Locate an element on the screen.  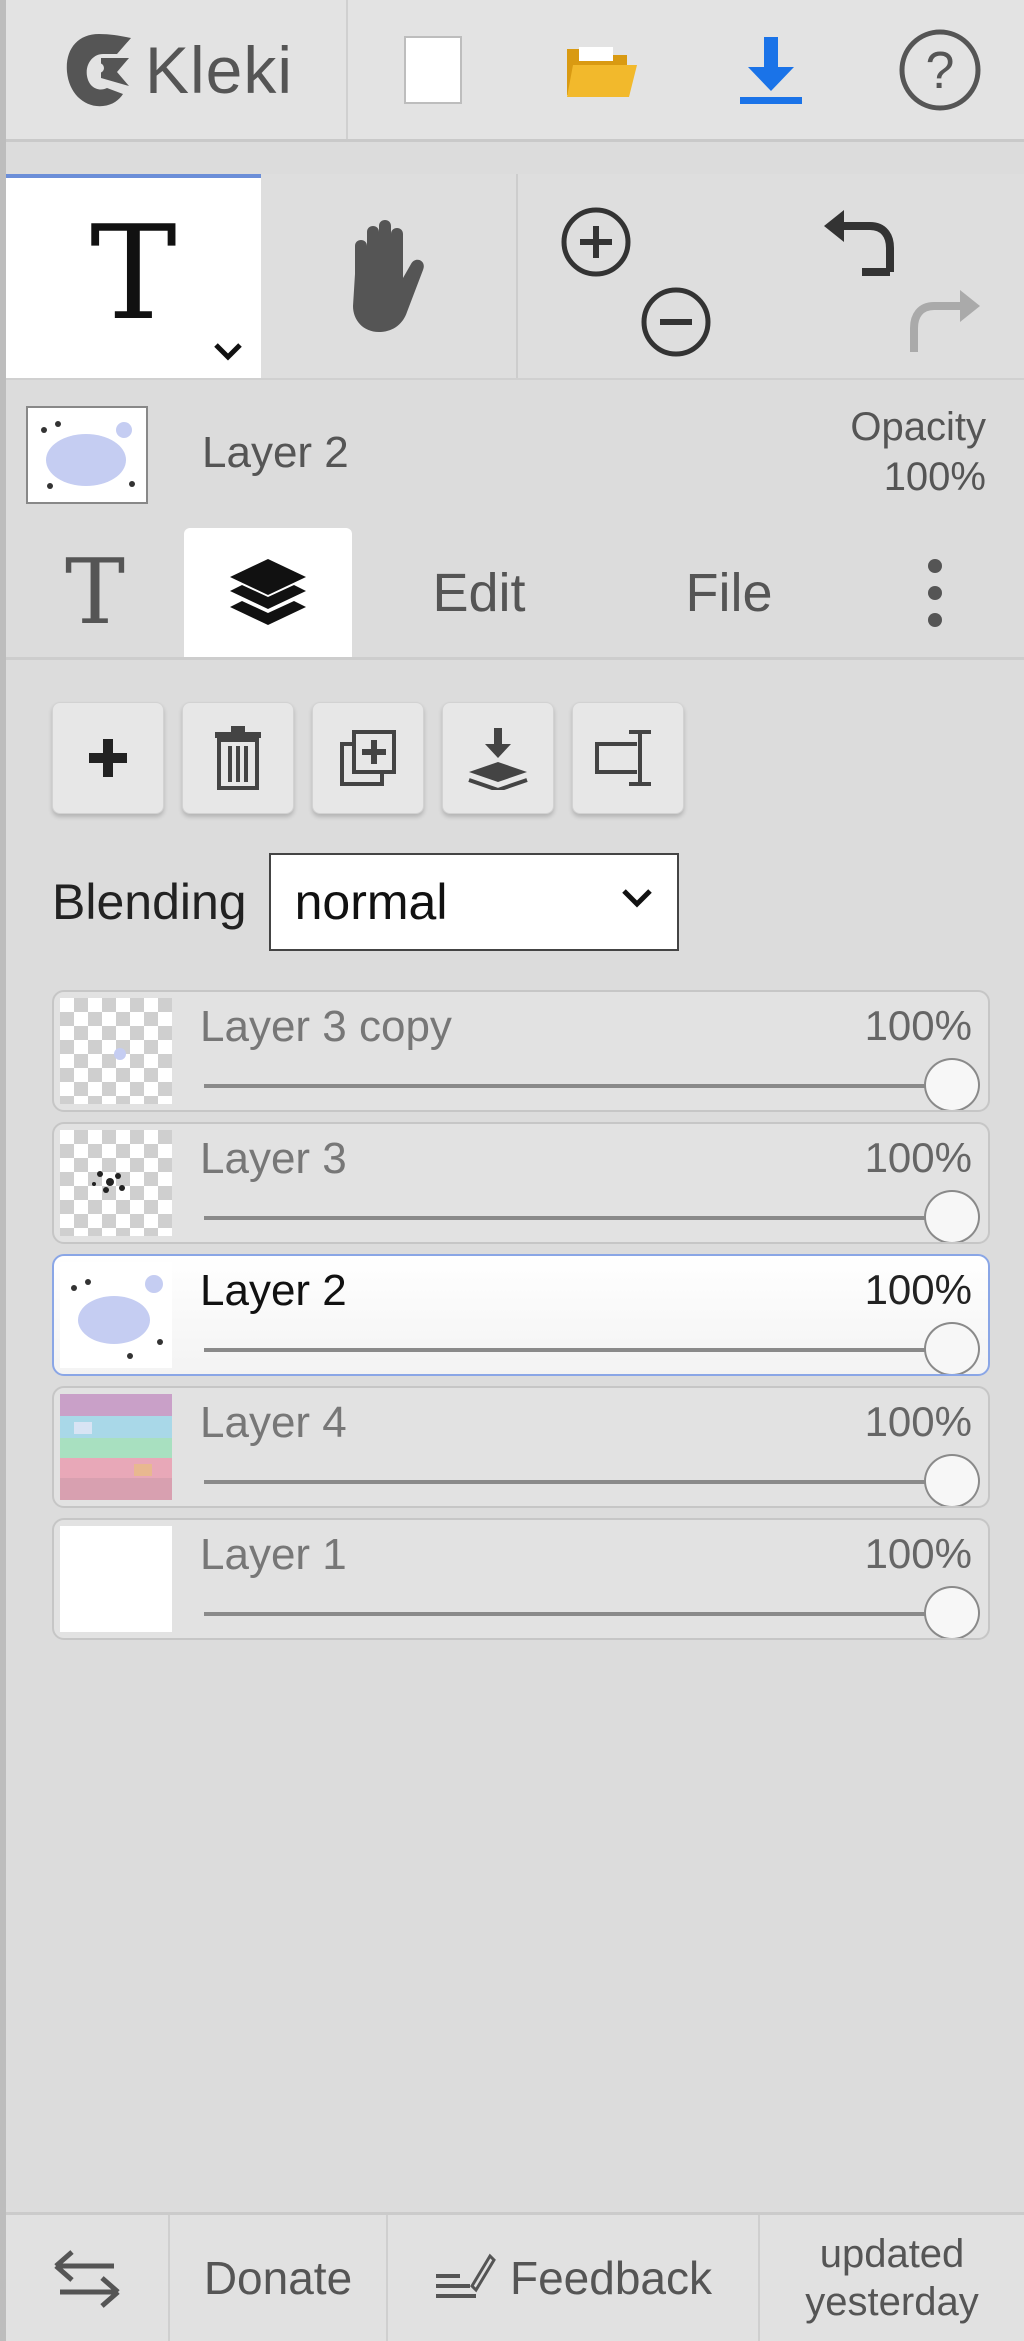
save-image-button is located at coordinates (770, 69).